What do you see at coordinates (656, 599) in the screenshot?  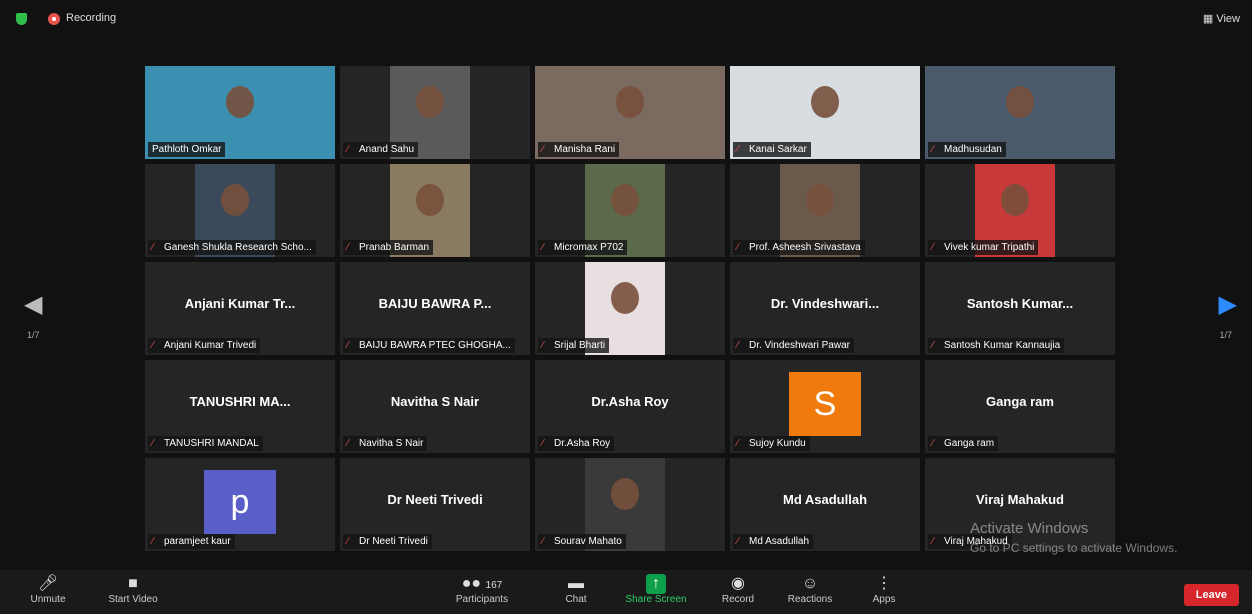 I see `share-screen-label: Share Screen` at bounding box center [656, 599].